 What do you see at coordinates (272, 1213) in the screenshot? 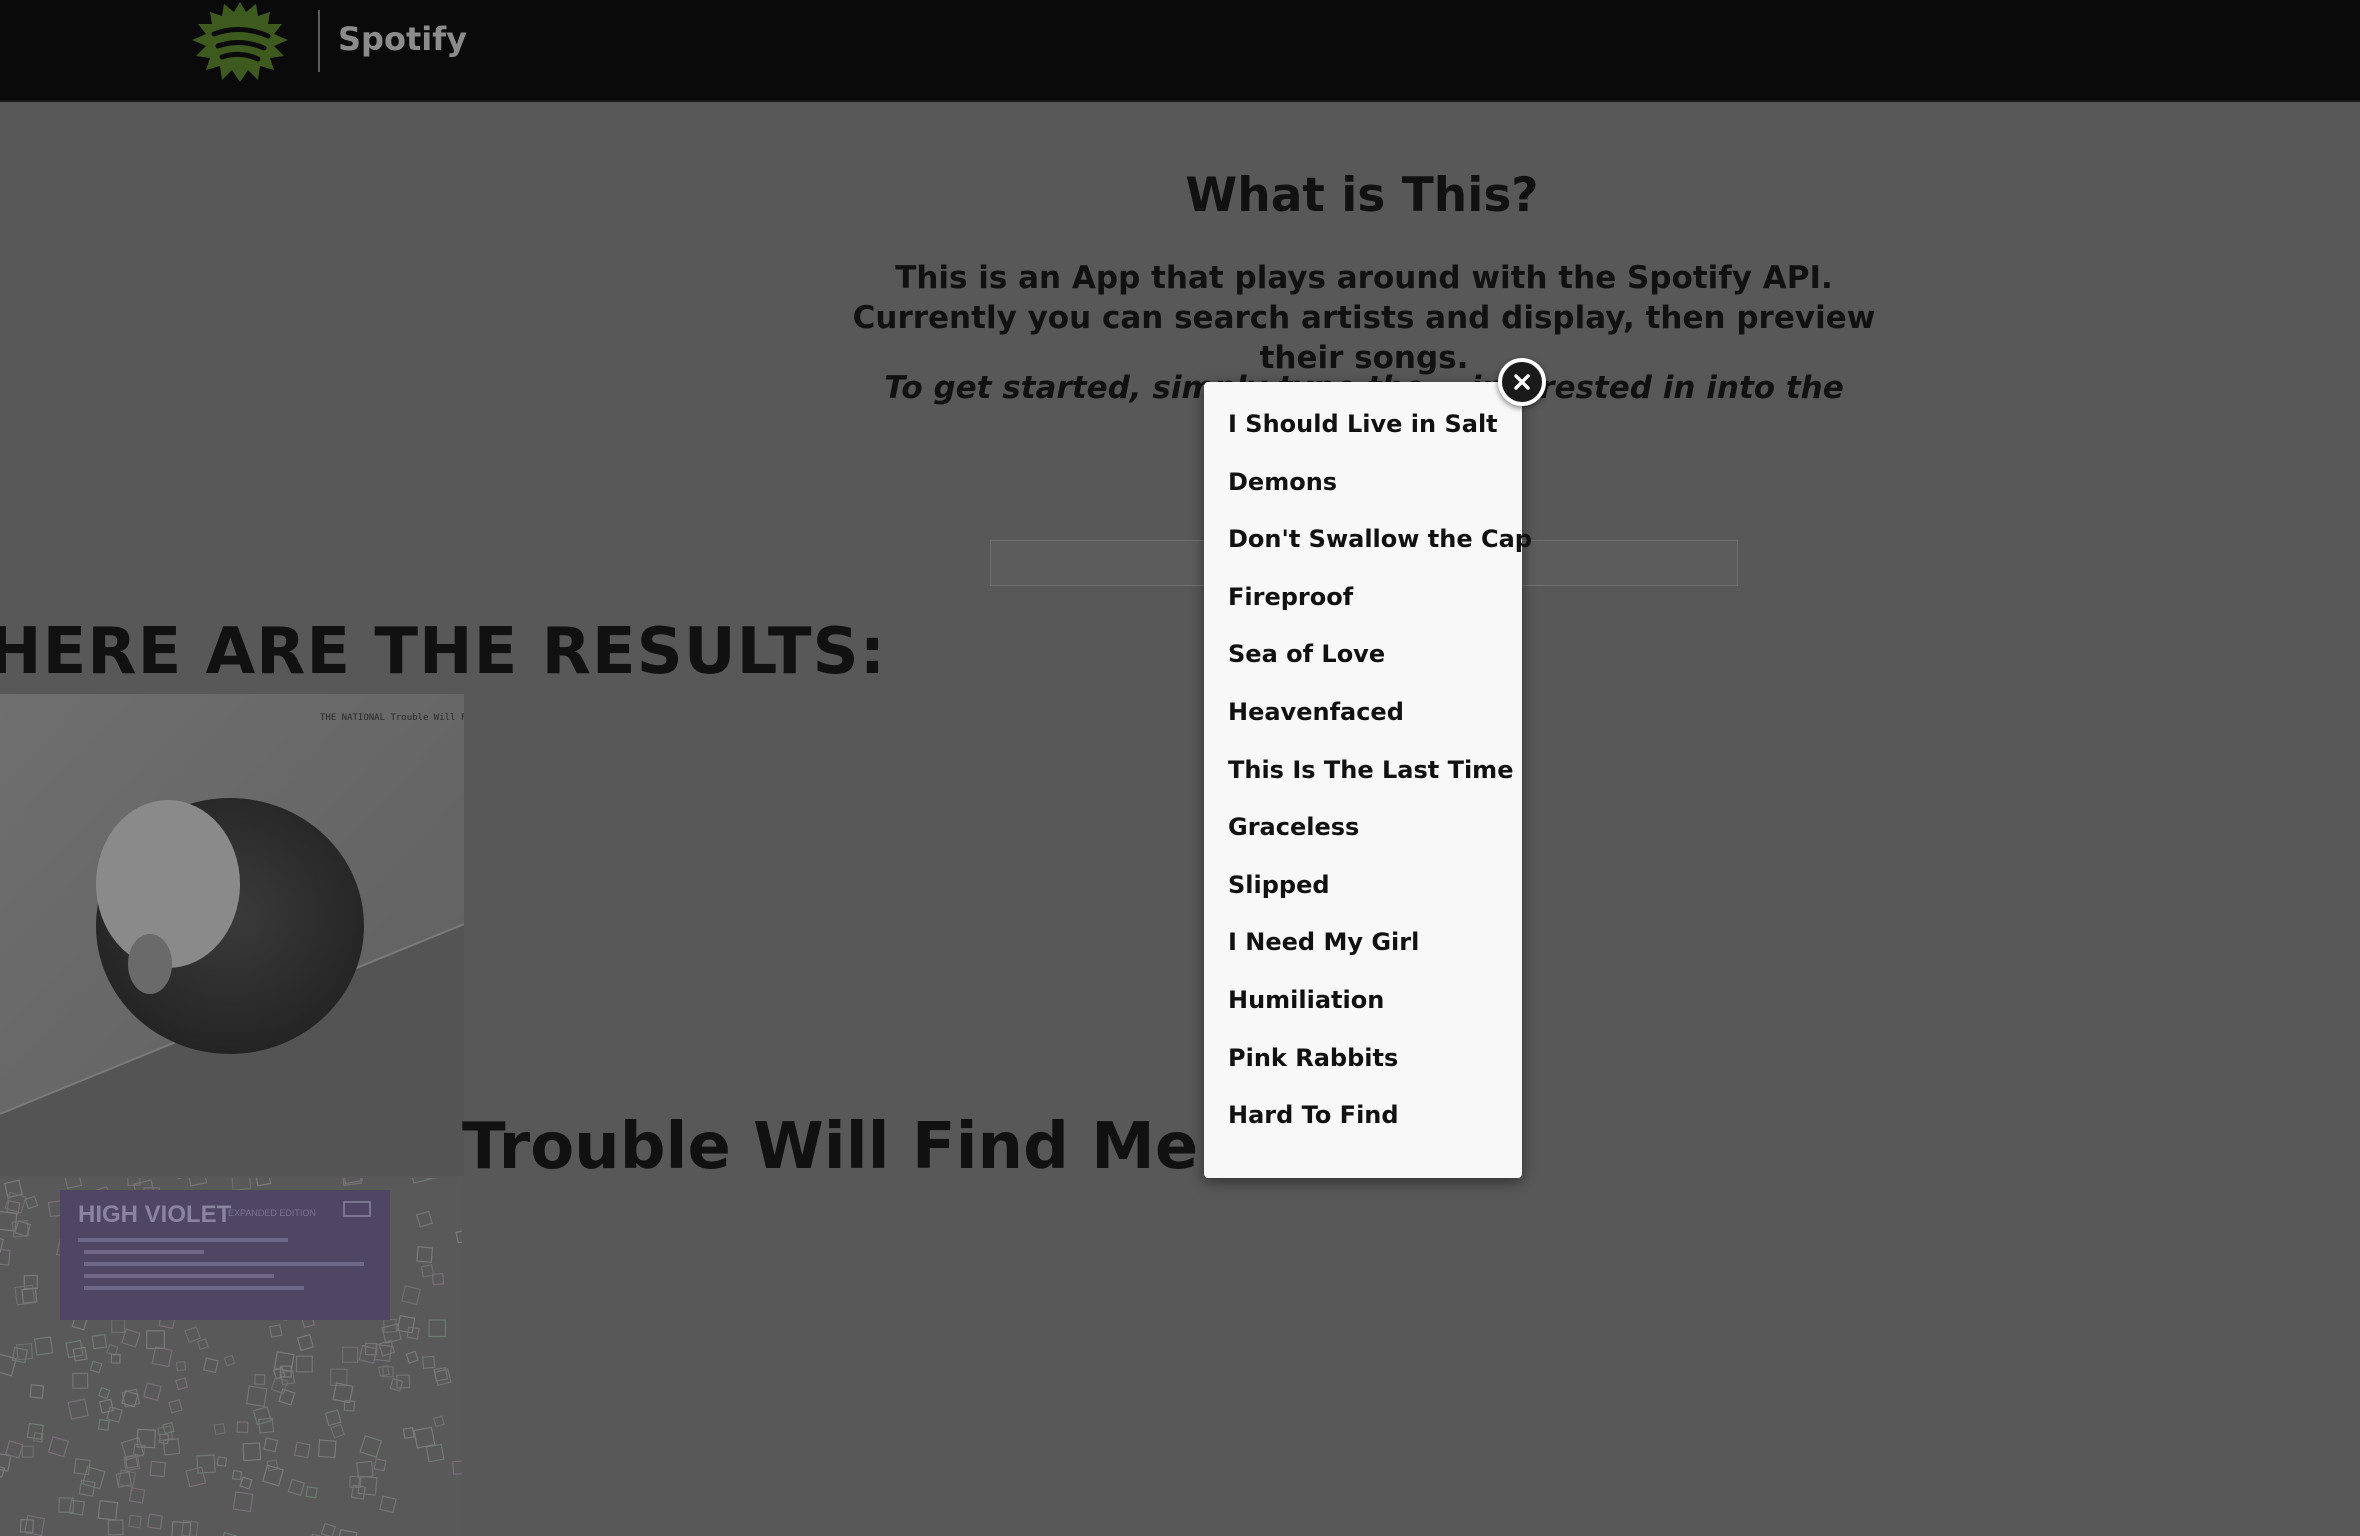
I see `cover-subtitle-2: EXPANDED EDITION` at bounding box center [272, 1213].